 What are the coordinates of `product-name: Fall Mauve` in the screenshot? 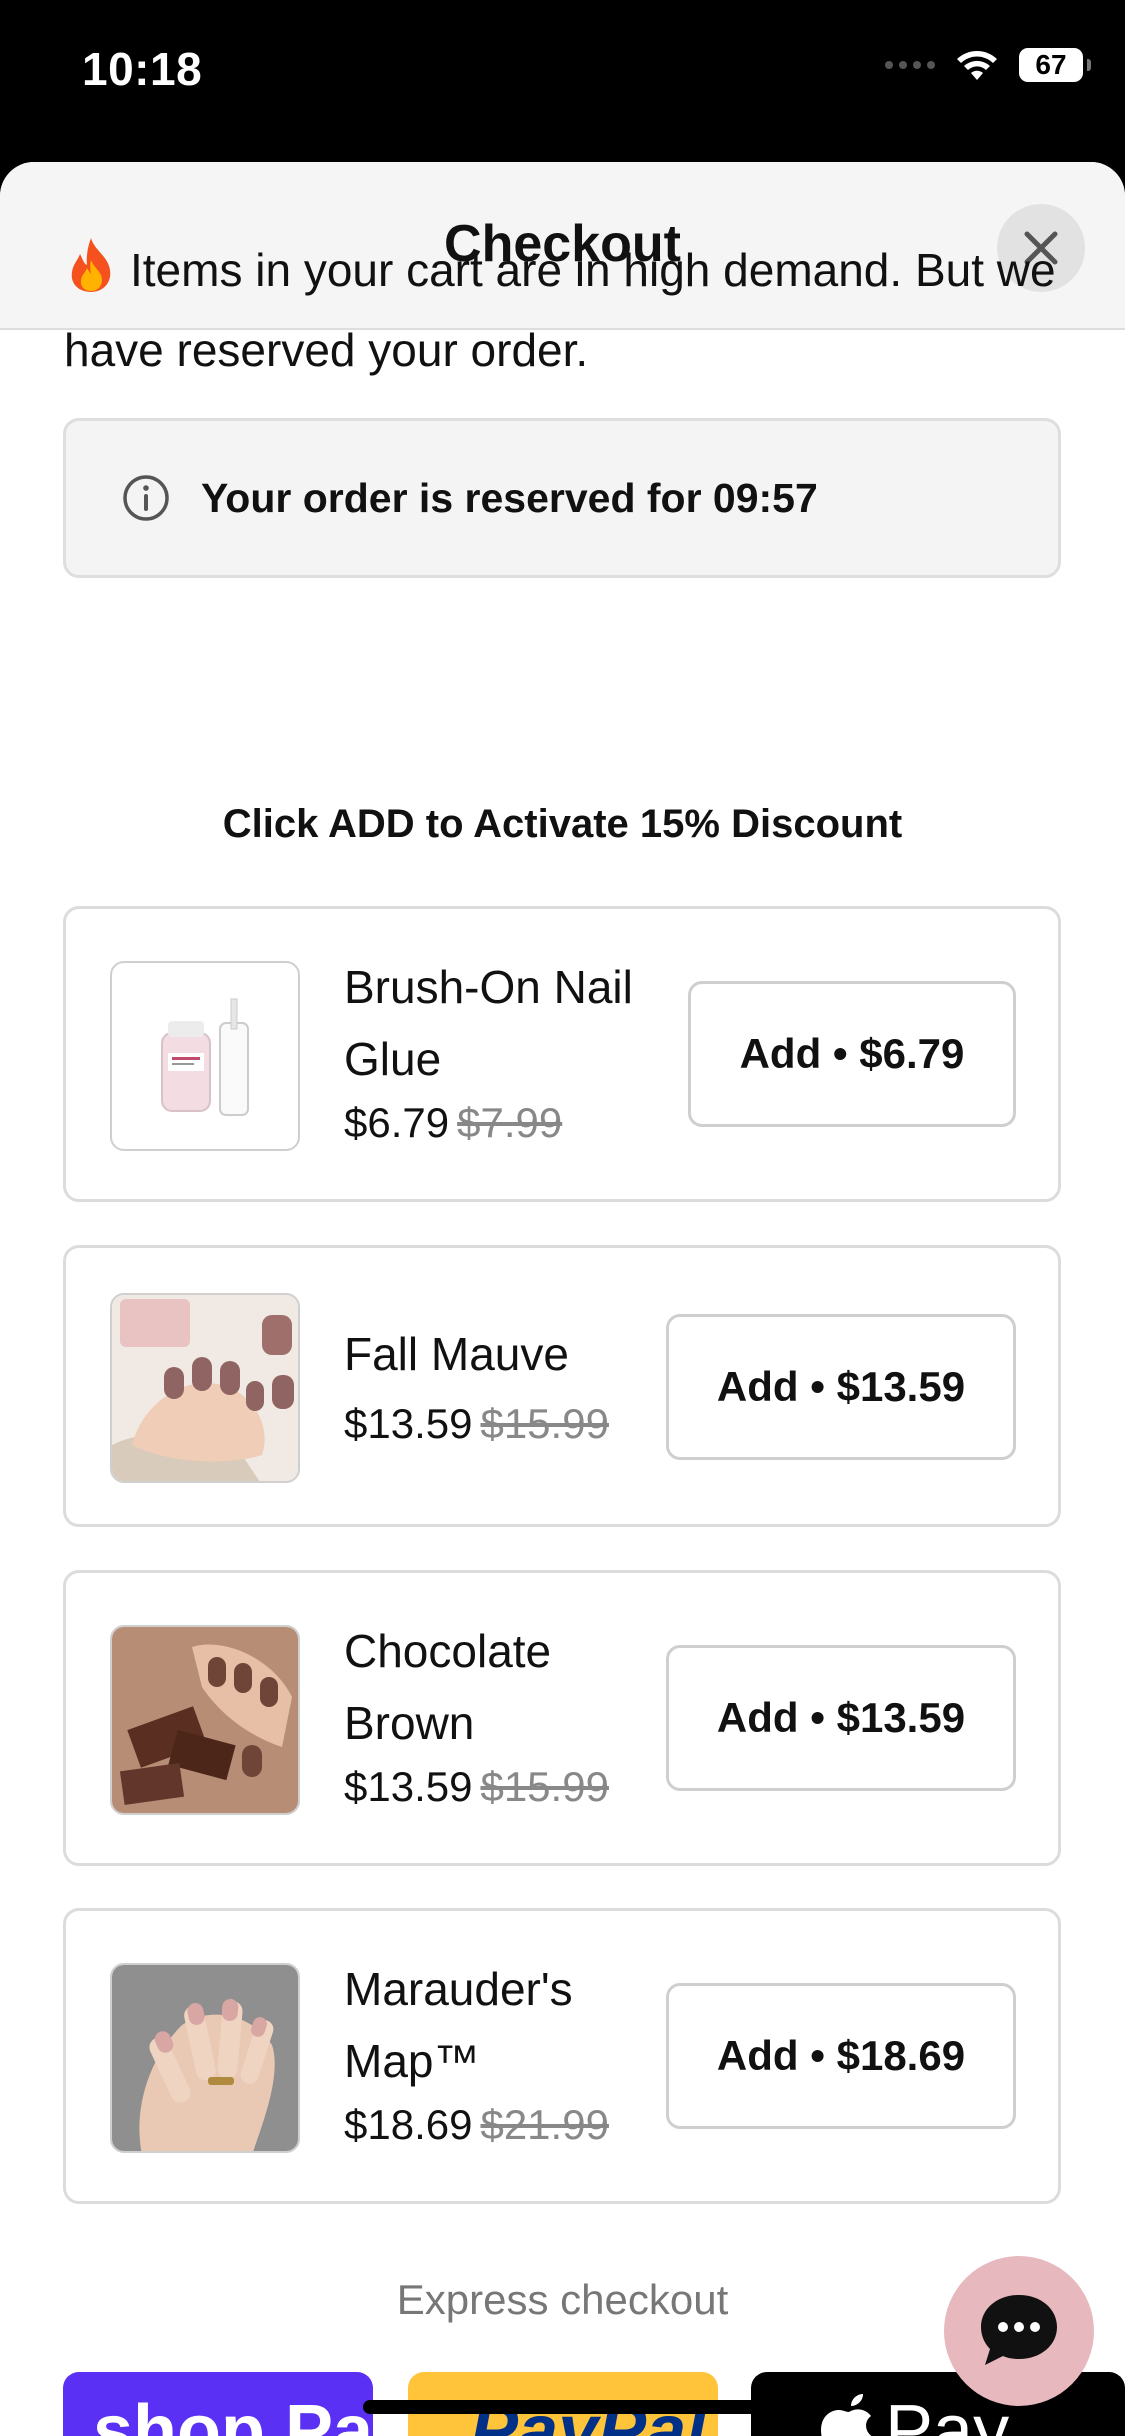 It's located at (456, 1354).